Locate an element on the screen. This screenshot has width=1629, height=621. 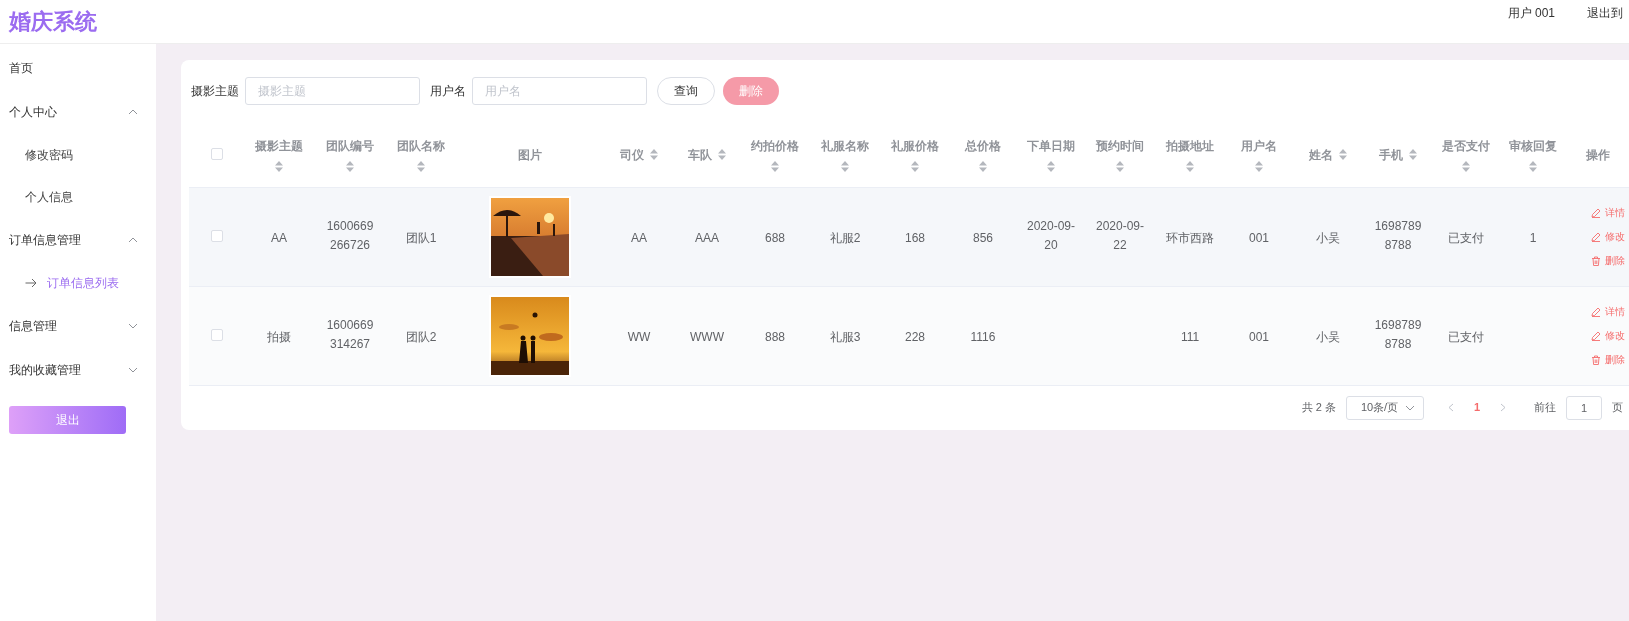
user-label: 用户 001 is located at coordinates (1531, 13).